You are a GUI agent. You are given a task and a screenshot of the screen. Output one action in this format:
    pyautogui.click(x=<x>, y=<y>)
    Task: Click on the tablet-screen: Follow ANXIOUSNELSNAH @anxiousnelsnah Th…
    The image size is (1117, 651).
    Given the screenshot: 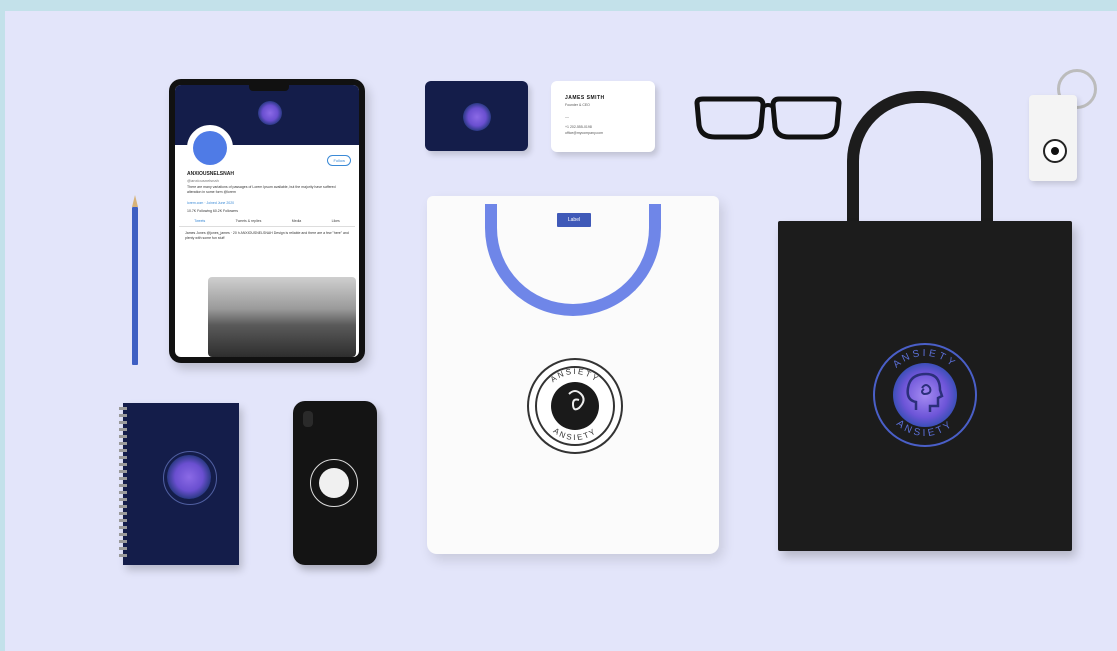 What is the action you would take?
    pyautogui.click(x=267, y=221)
    